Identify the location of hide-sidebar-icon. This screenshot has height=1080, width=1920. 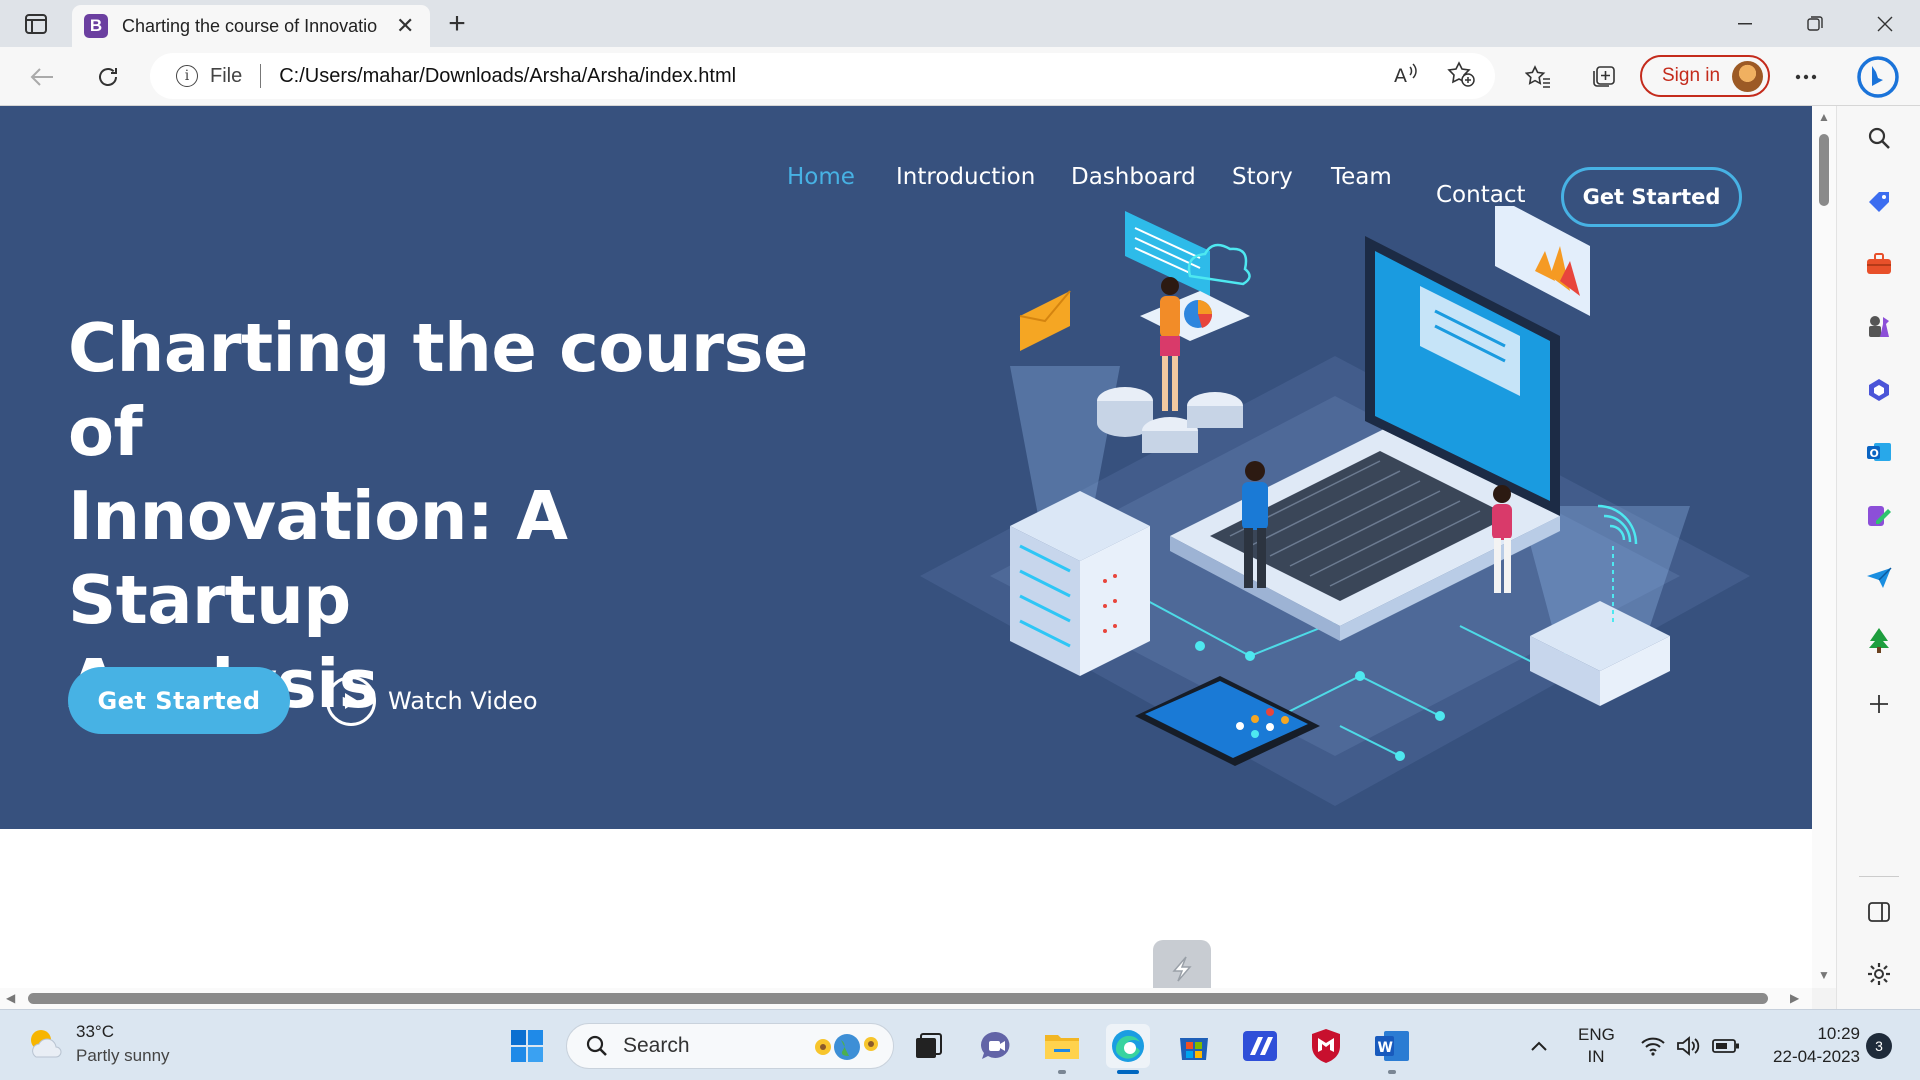
(1879, 912).